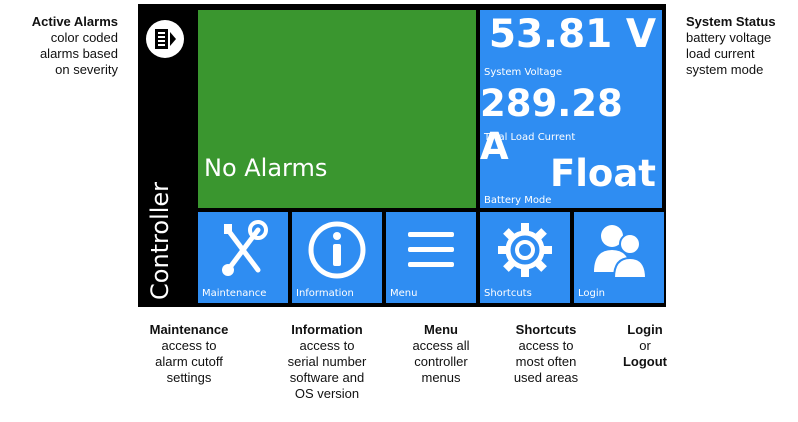 This screenshot has height=422, width=798. What do you see at coordinates (337, 250) in the screenshot?
I see `info-icon` at bounding box center [337, 250].